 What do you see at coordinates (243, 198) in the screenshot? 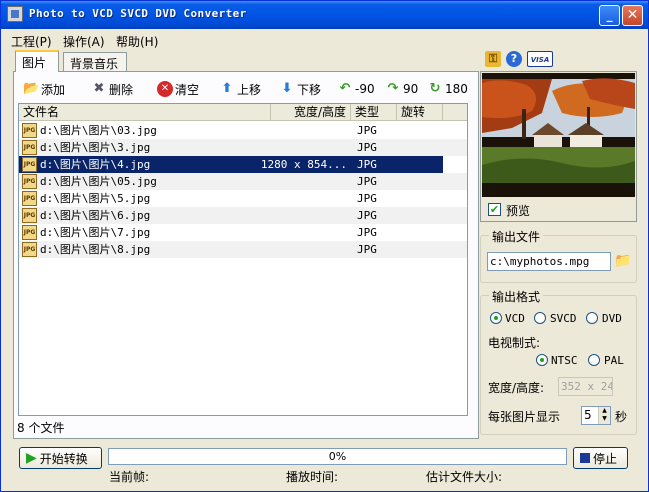
I see `table-row: JPG d:\图片\图片\5.jpg JPG` at bounding box center [243, 198].